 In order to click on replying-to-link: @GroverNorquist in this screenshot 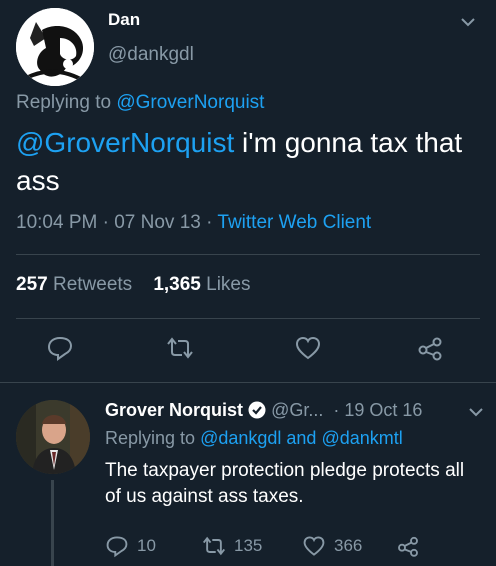, I will do `click(190, 102)`.